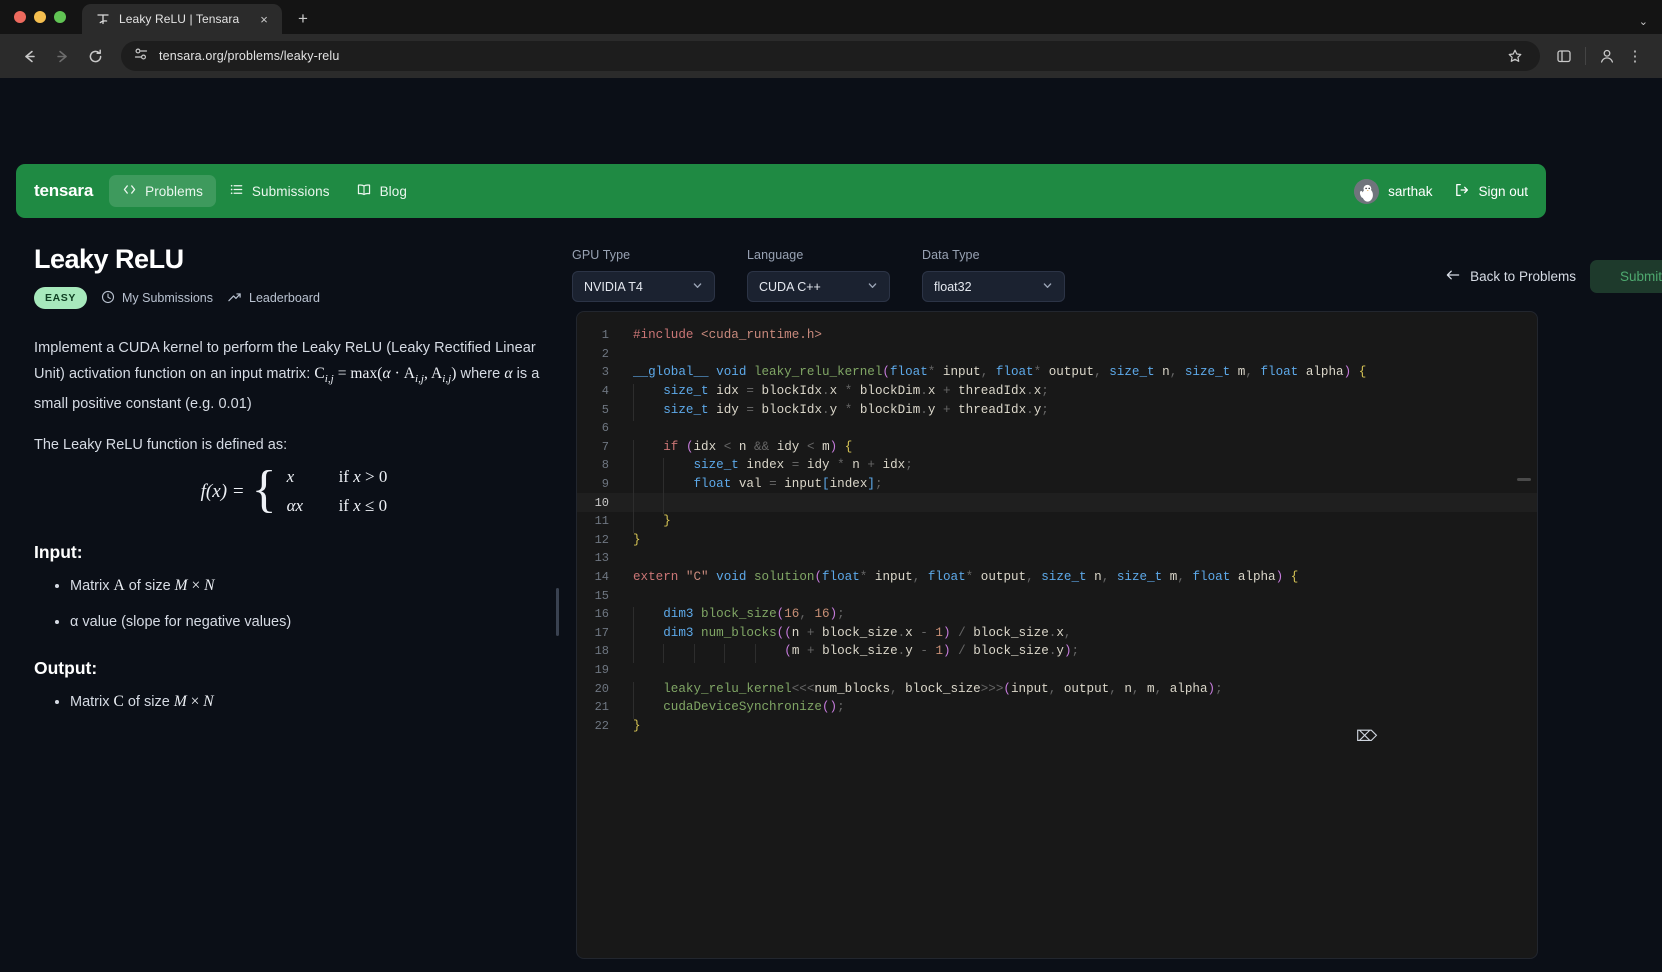 Image resolution: width=1662 pixels, height=972 pixels. What do you see at coordinates (119, 586) in the screenshot?
I see `input-item-1-matrix: A` at bounding box center [119, 586].